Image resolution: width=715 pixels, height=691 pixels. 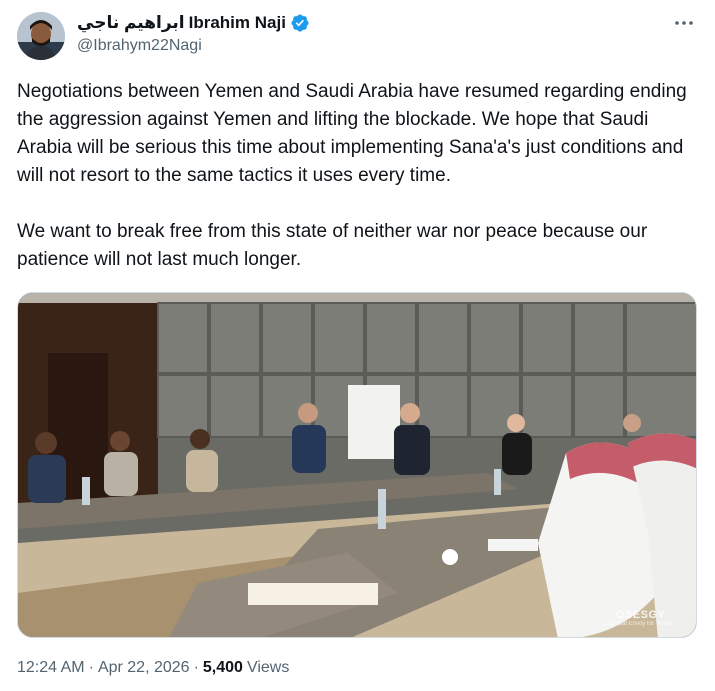 I want to click on views-label: Views, so click(x=268, y=667).